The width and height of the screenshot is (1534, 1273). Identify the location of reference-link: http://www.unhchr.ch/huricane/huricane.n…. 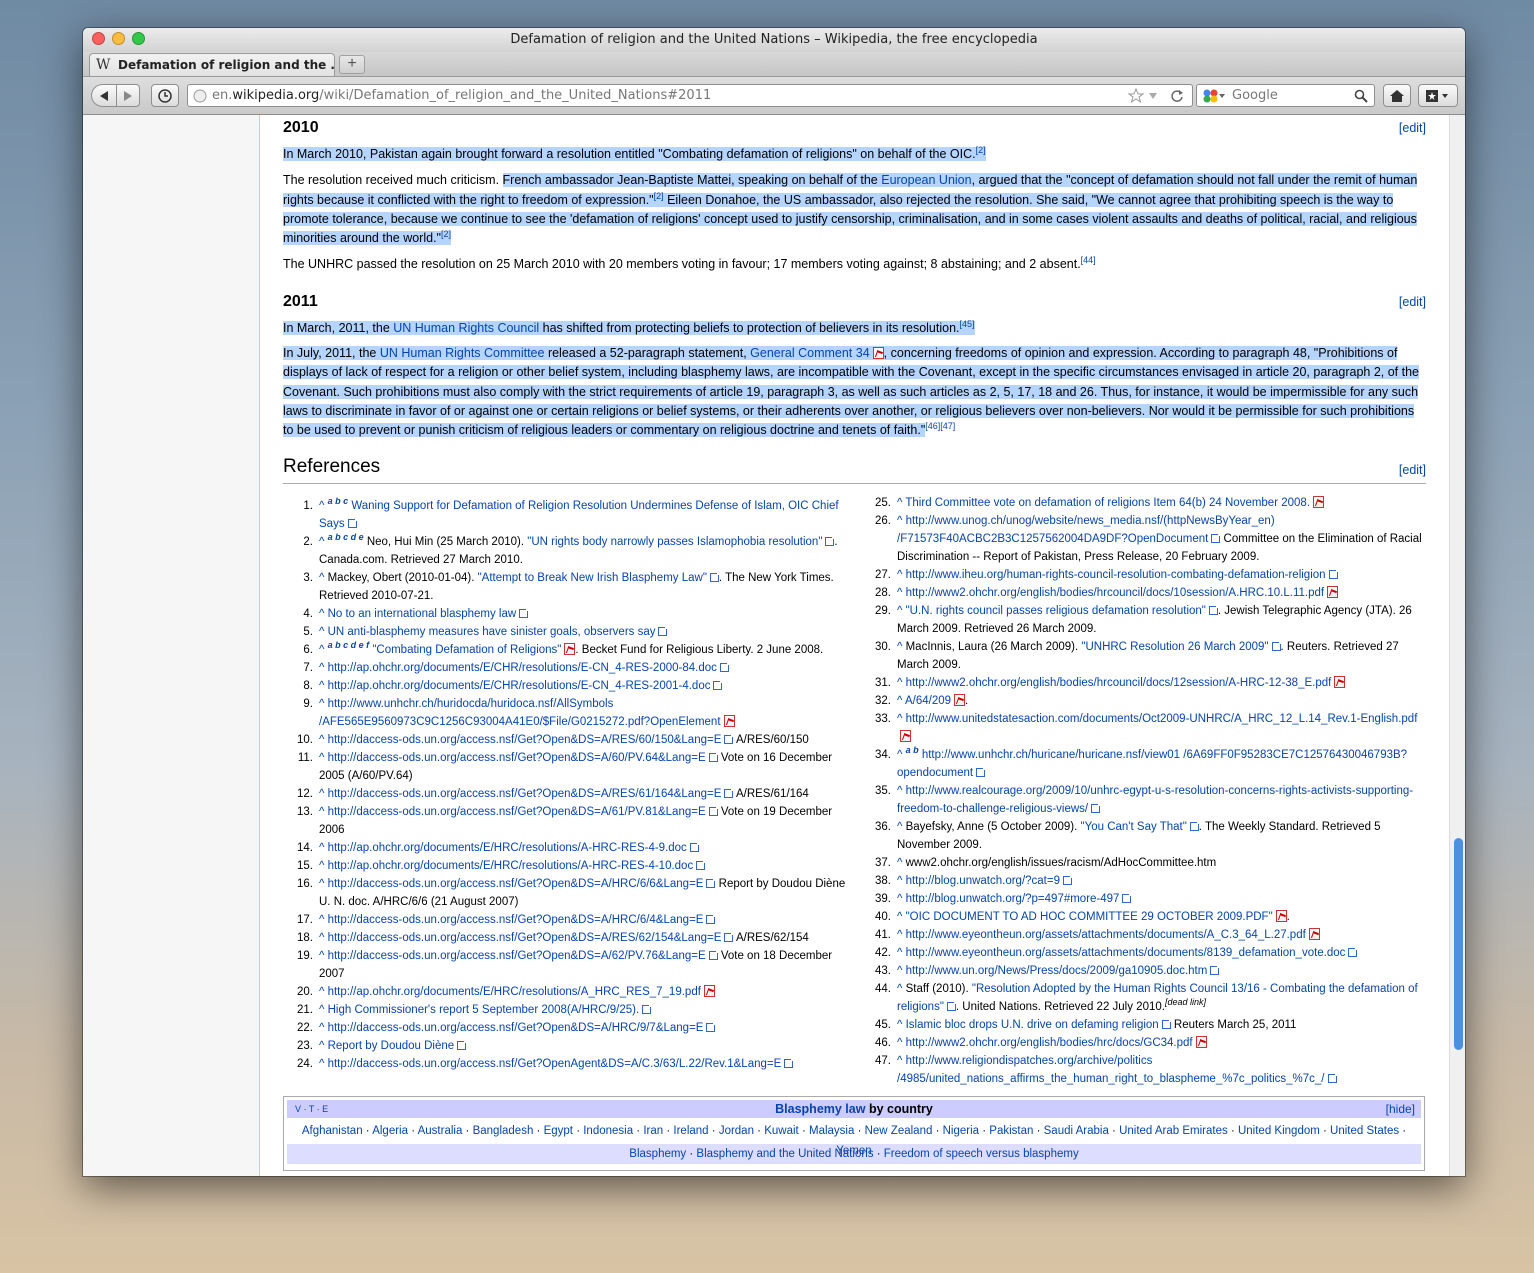
(1152, 764).